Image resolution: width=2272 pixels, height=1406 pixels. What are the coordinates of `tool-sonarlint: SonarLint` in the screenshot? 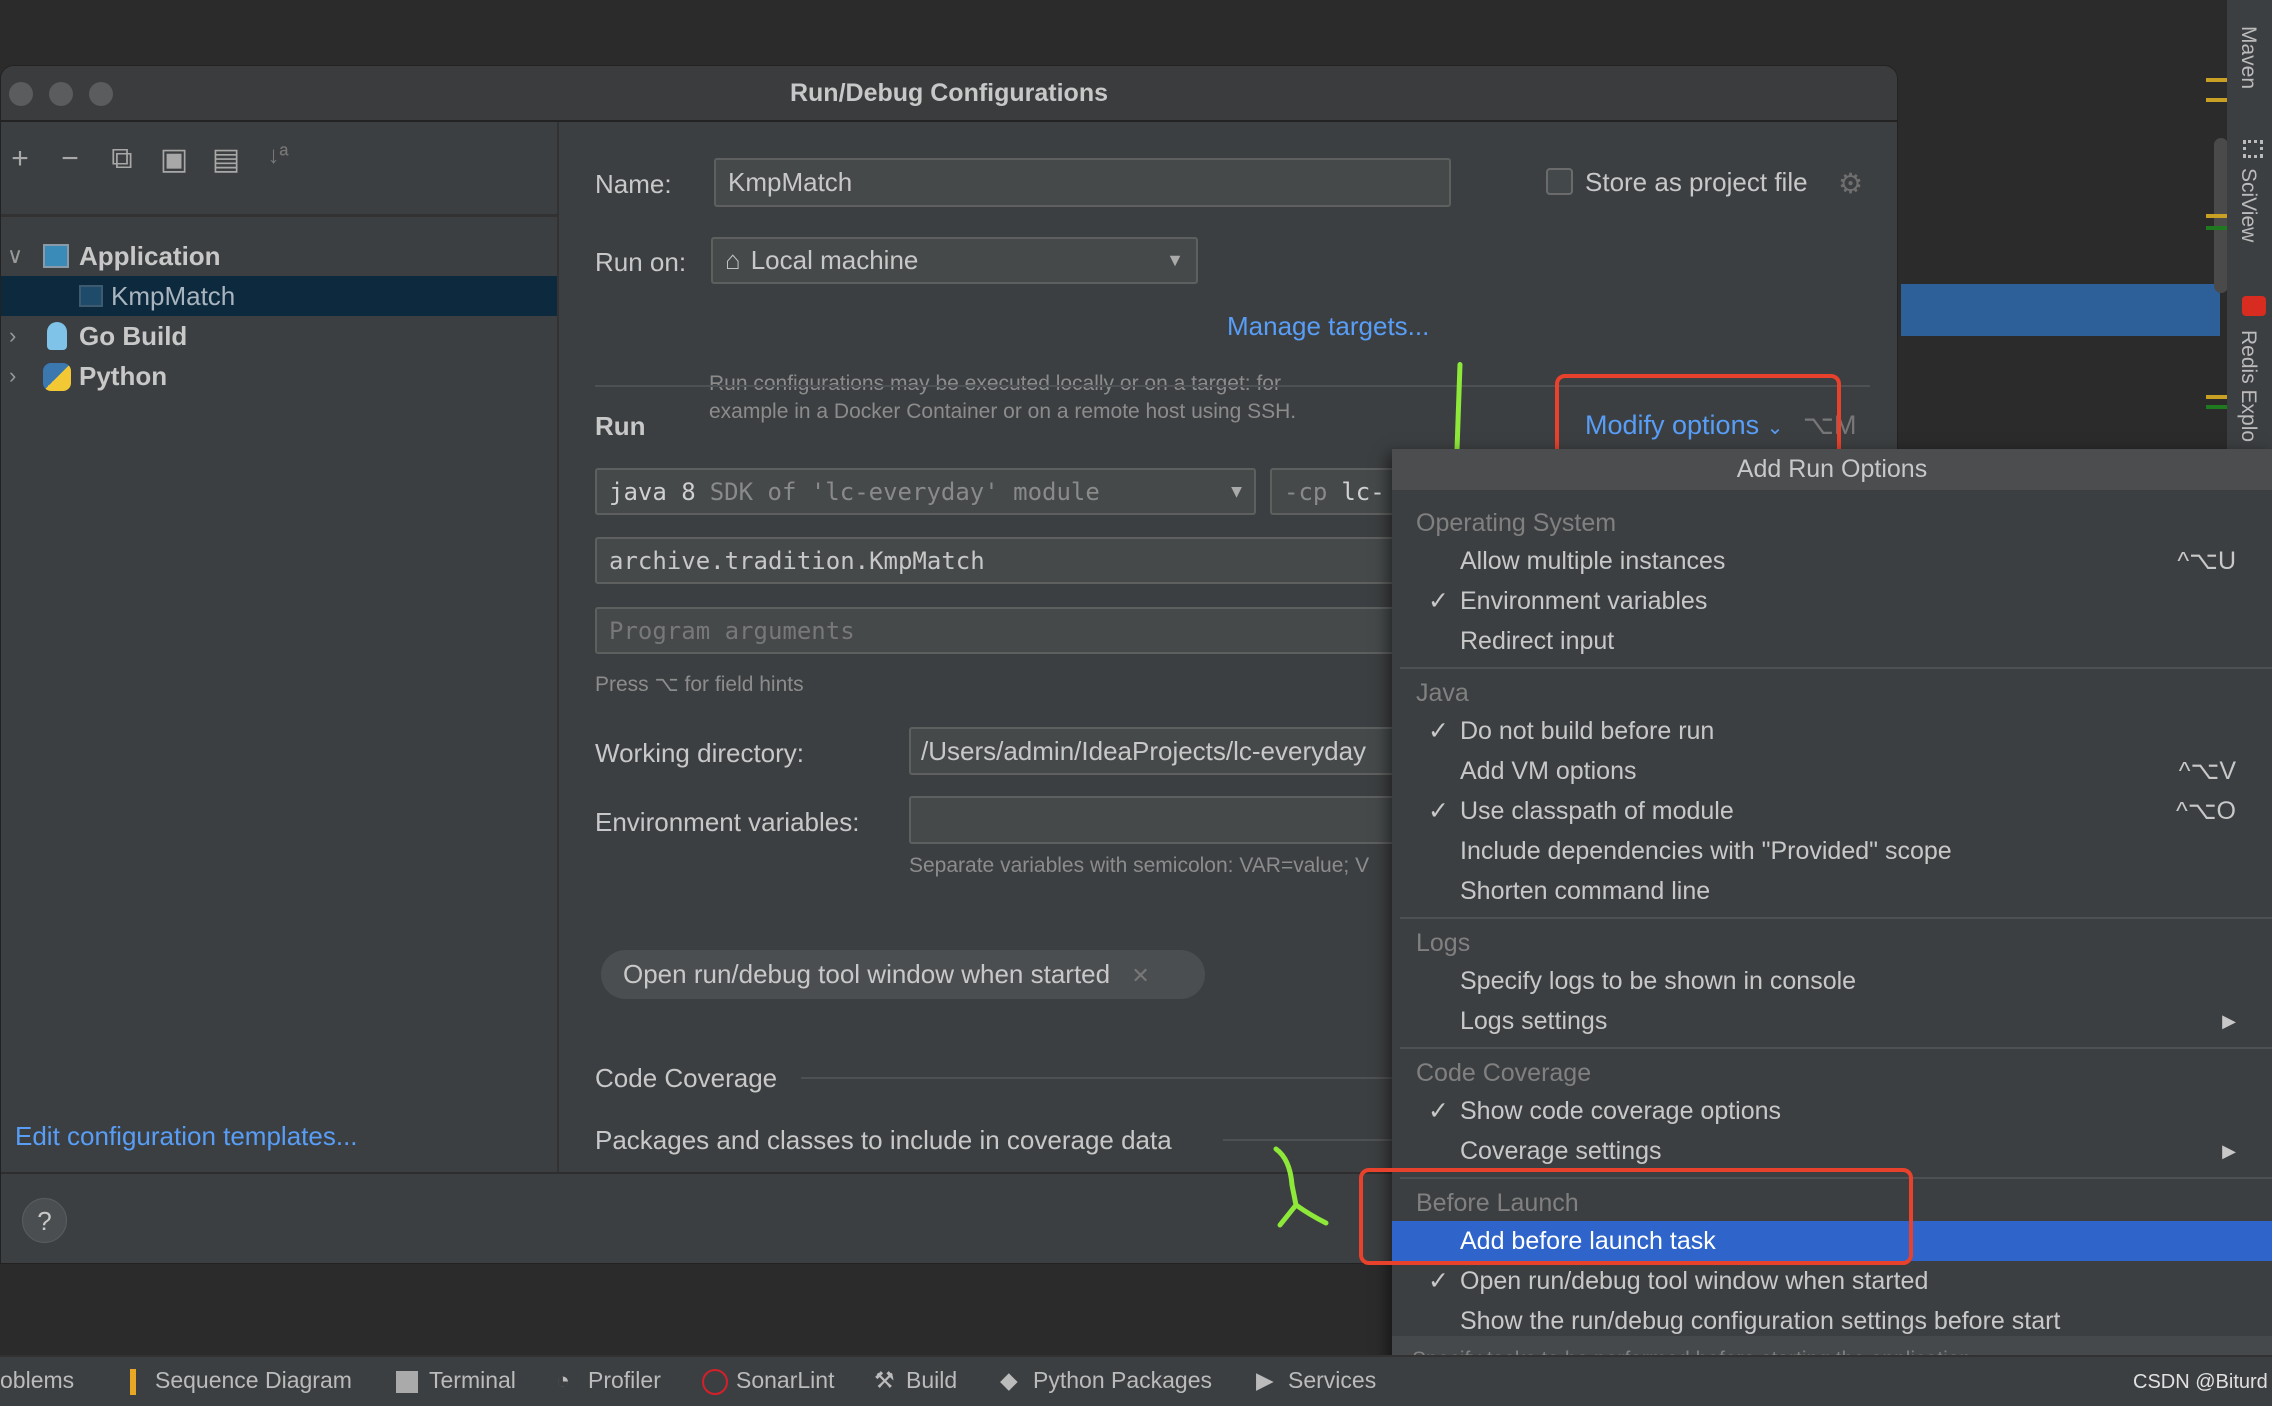 It's located at (785, 1380).